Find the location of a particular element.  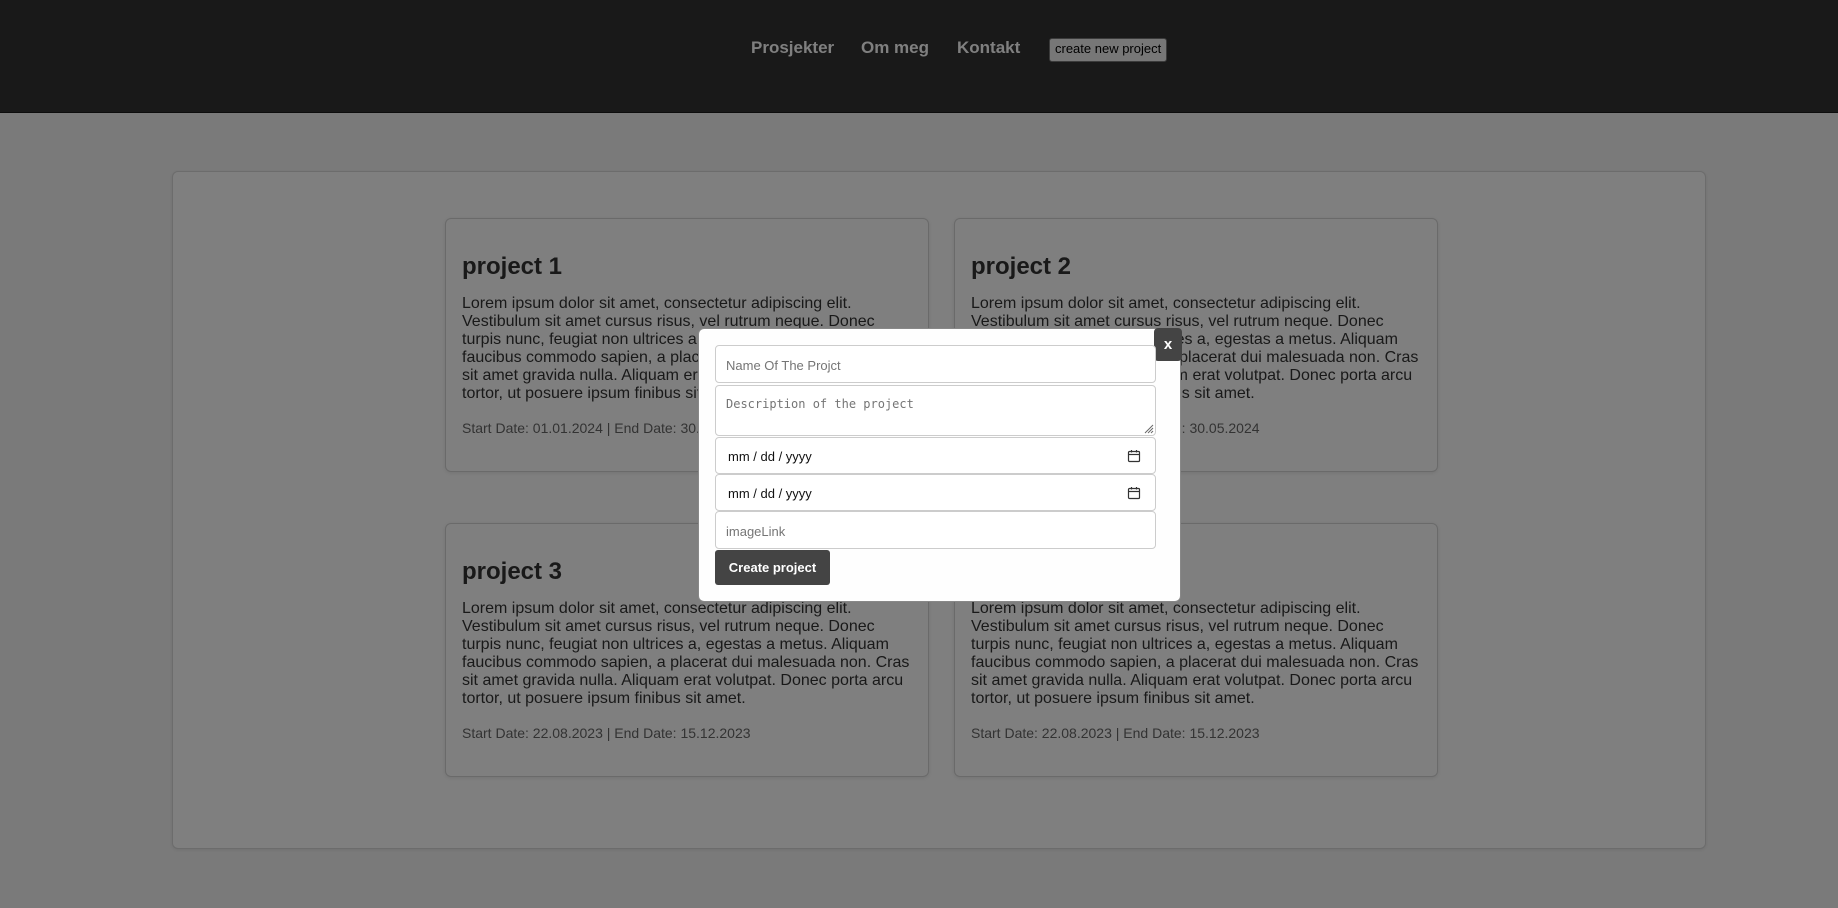

start-date-input: mm / dd / yyyy is located at coordinates (935, 455).